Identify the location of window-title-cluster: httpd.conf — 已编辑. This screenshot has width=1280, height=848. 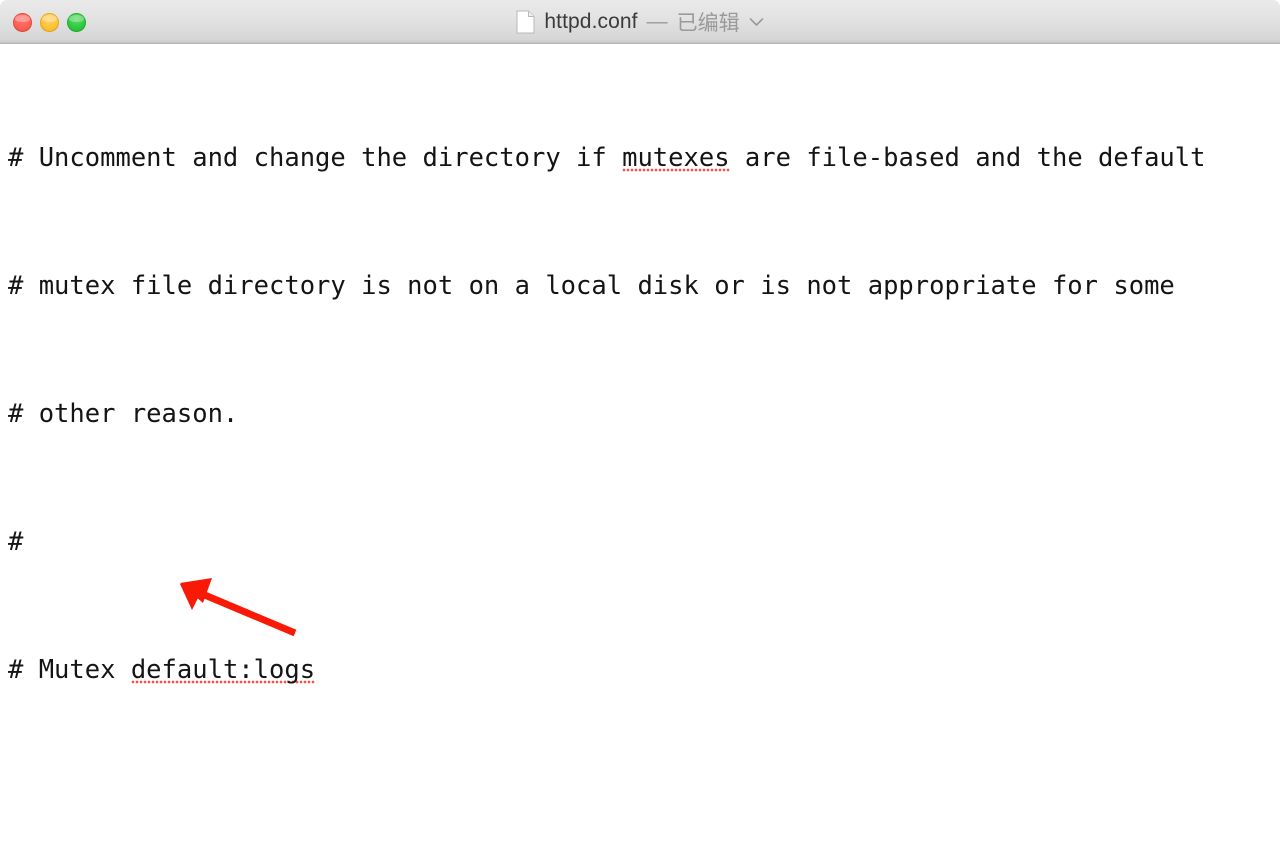
(639, 22).